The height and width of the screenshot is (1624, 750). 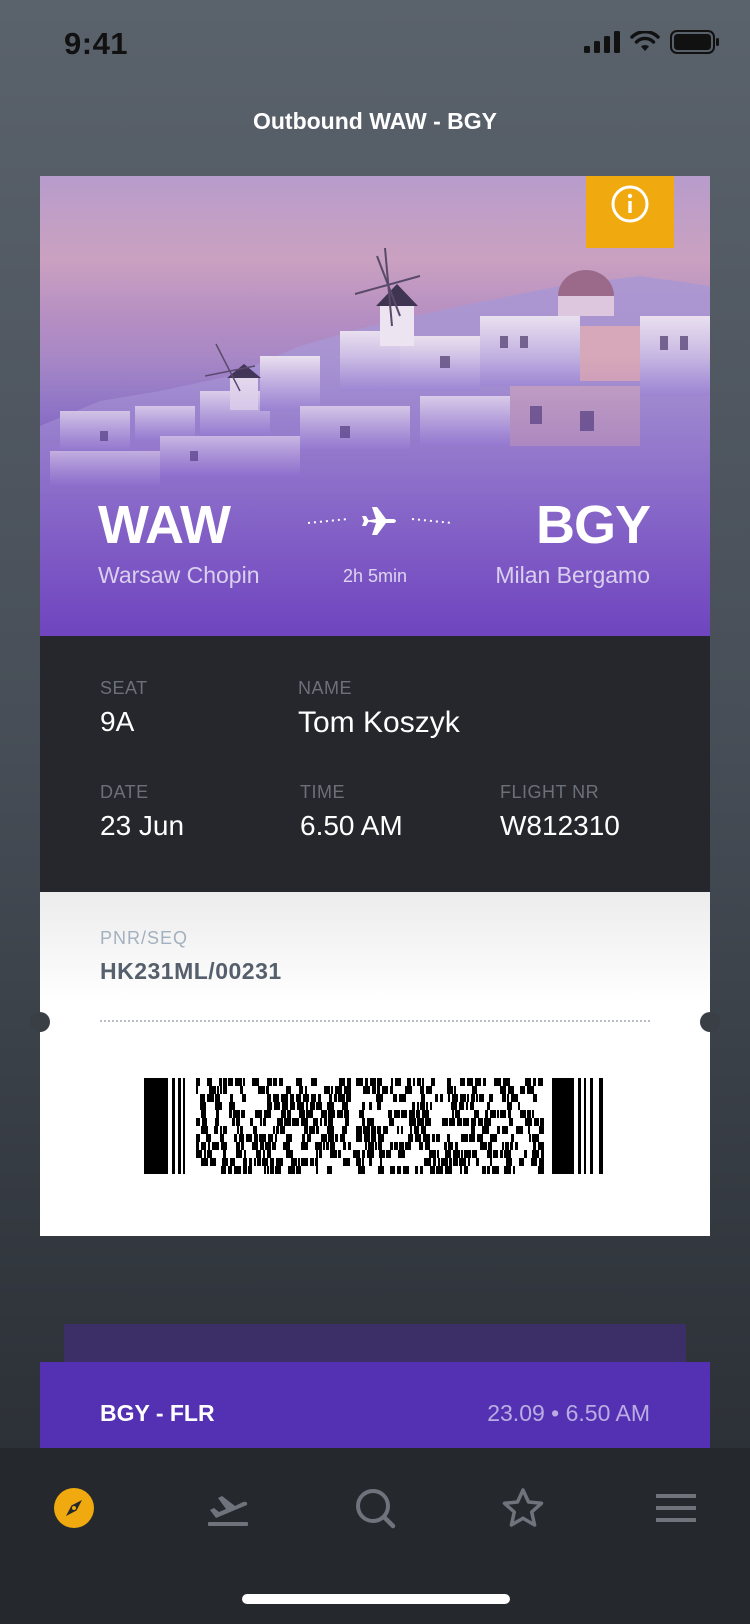 I want to click on tab-menu, so click(x=676, y=1508).